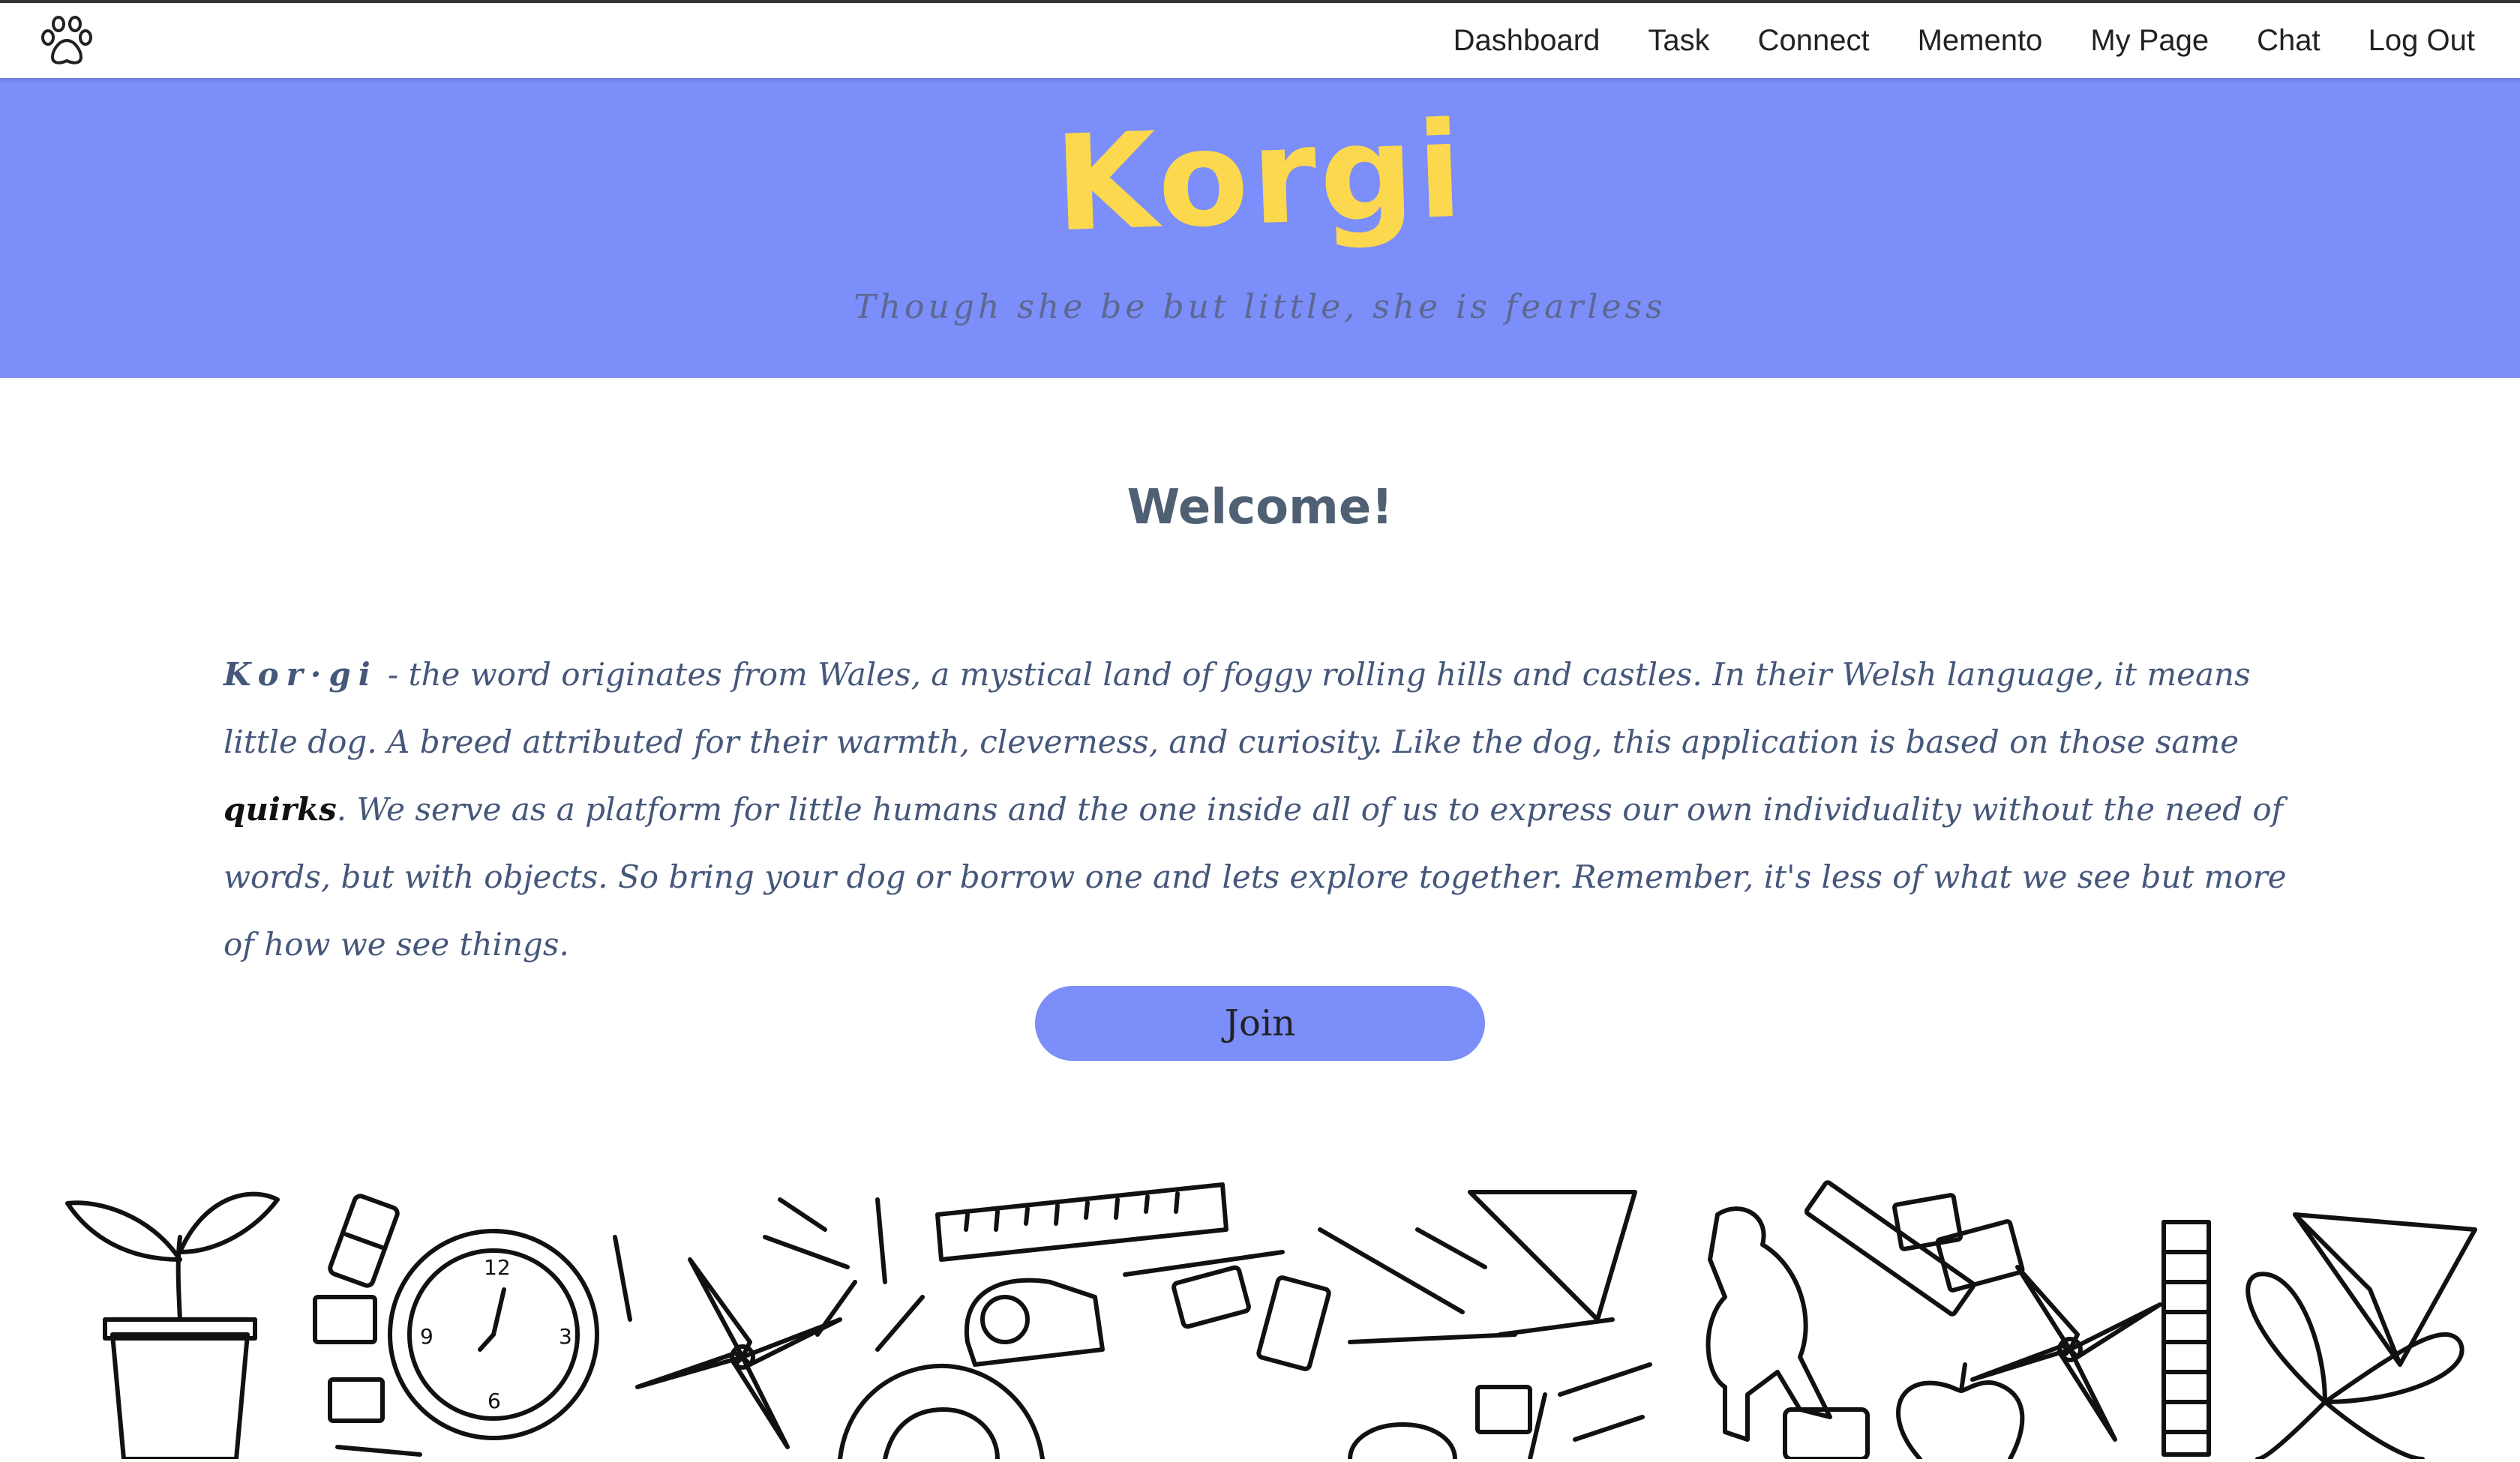 The image size is (2520, 1462). Describe the element at coordinates (2288, 41) in the screenshot. I see `nav-chat: Chat` at that location.